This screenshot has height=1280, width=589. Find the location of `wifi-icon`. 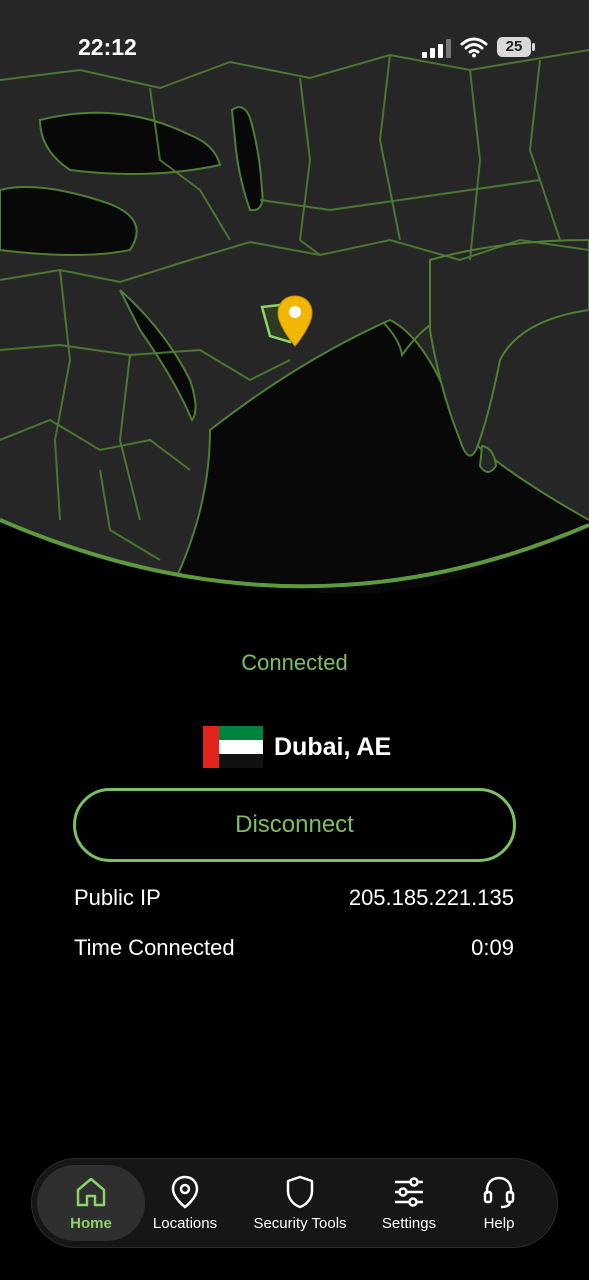

wifi-icon is located at coordinates (474, 47).